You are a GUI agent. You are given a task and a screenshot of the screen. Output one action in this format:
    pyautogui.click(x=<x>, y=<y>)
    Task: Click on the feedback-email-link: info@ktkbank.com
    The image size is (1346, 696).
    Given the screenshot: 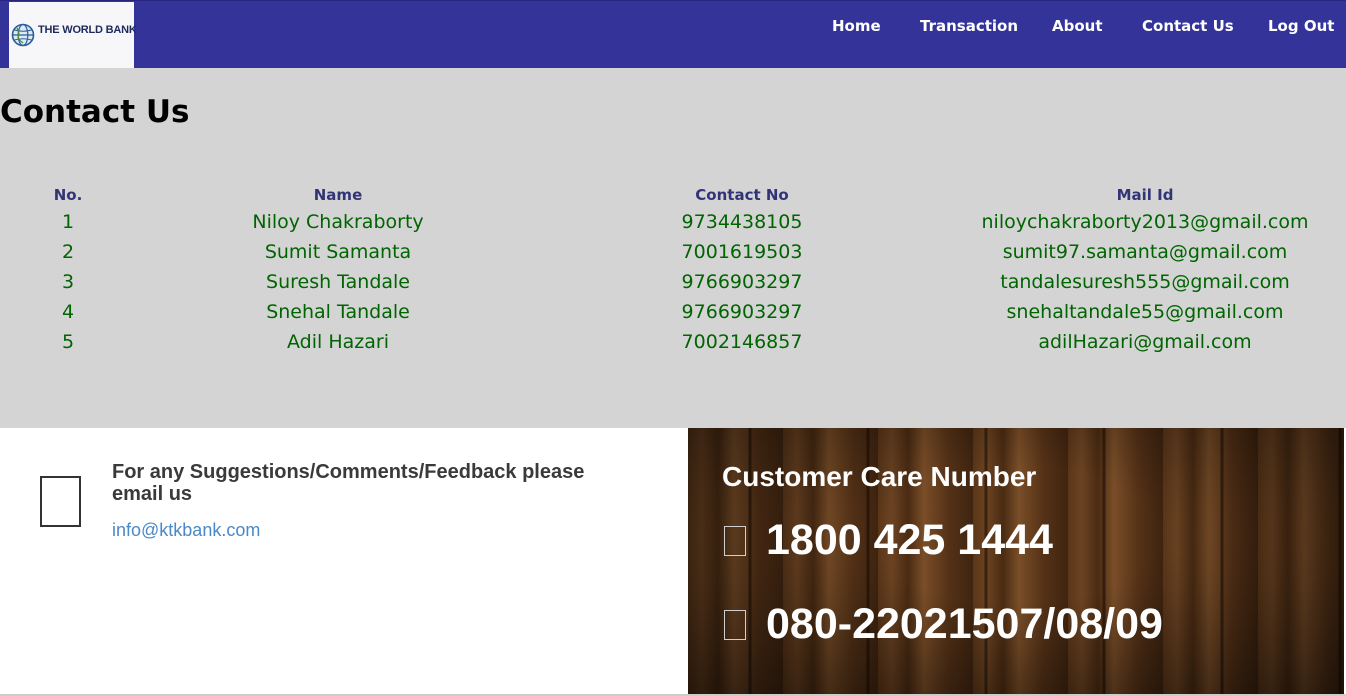 What is the action you would take?
    pyautogui.click(x=186, y=530)
    